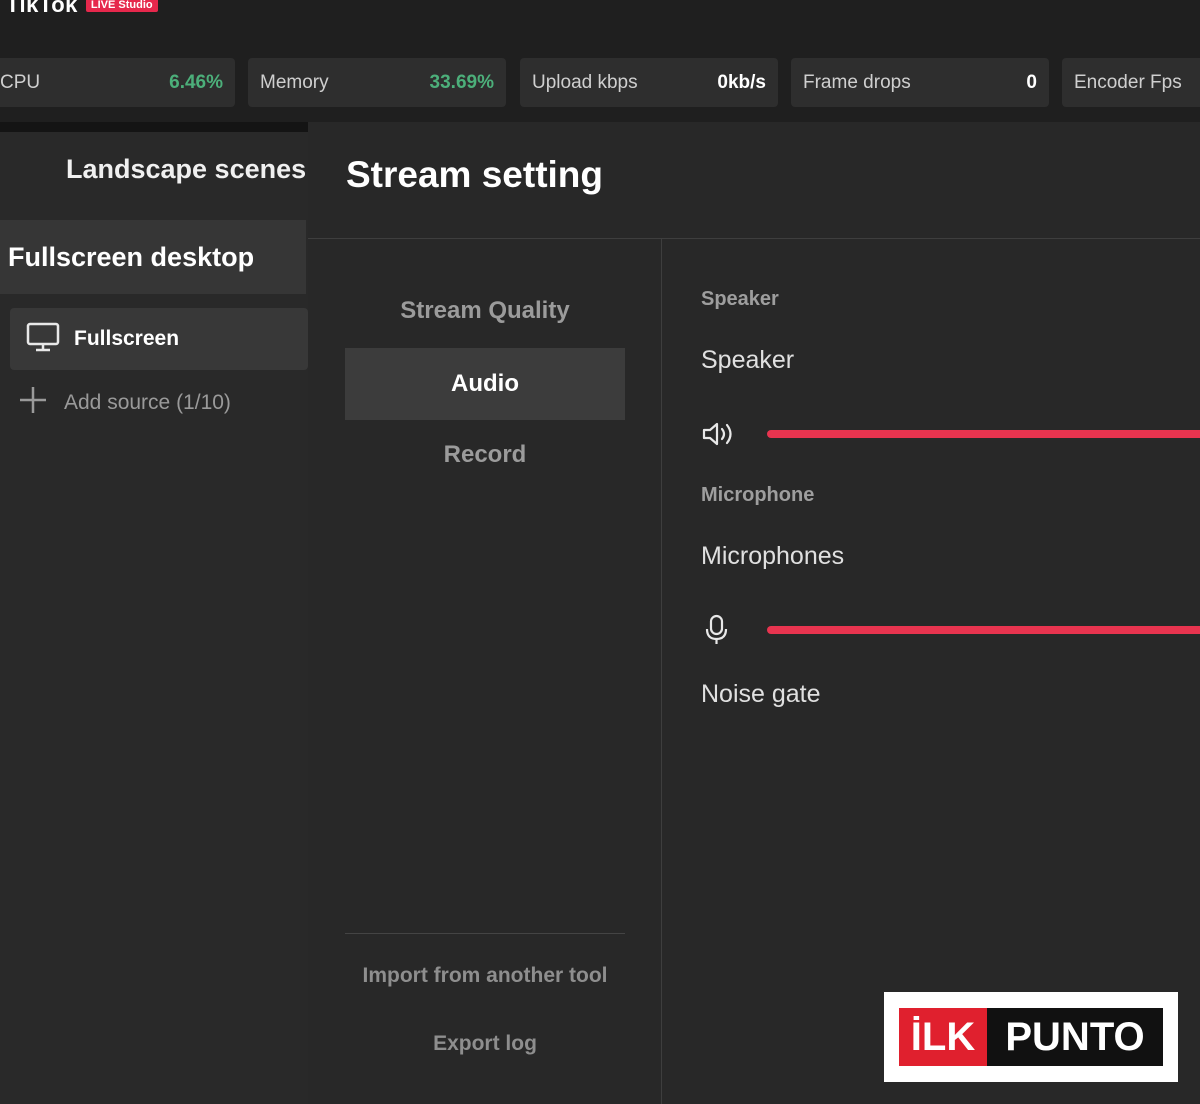  Describe the element at coordinates (485, 455) in the screenshot. I see `tab-record: Record` at that location.